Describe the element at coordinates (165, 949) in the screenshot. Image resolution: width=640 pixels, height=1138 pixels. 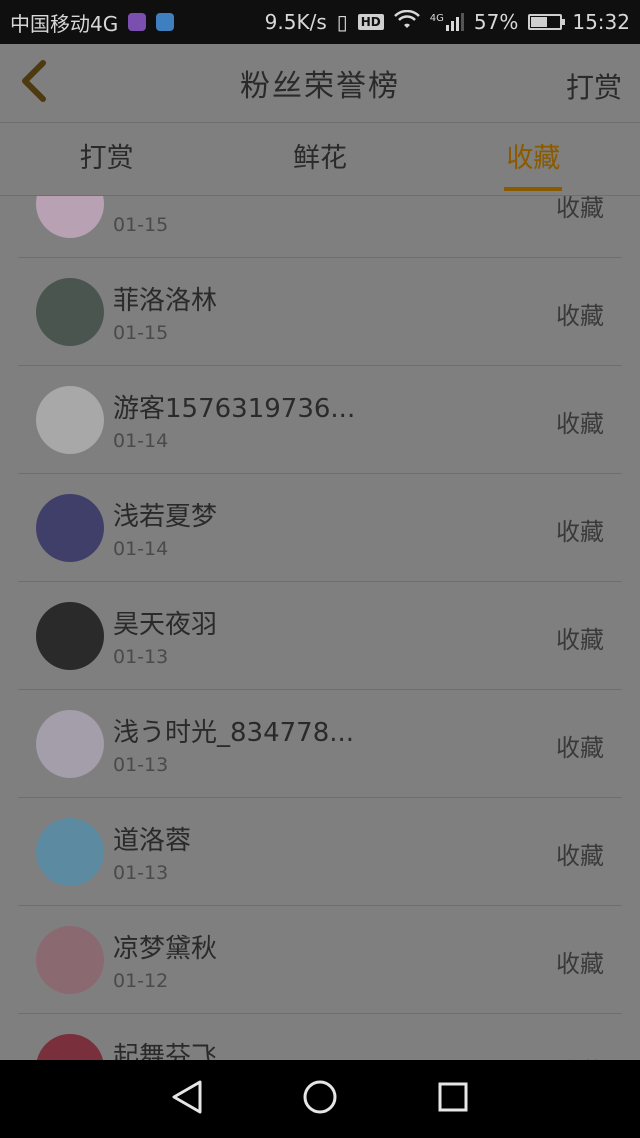
I see `user-name: 凉梦黛秋` at that location.